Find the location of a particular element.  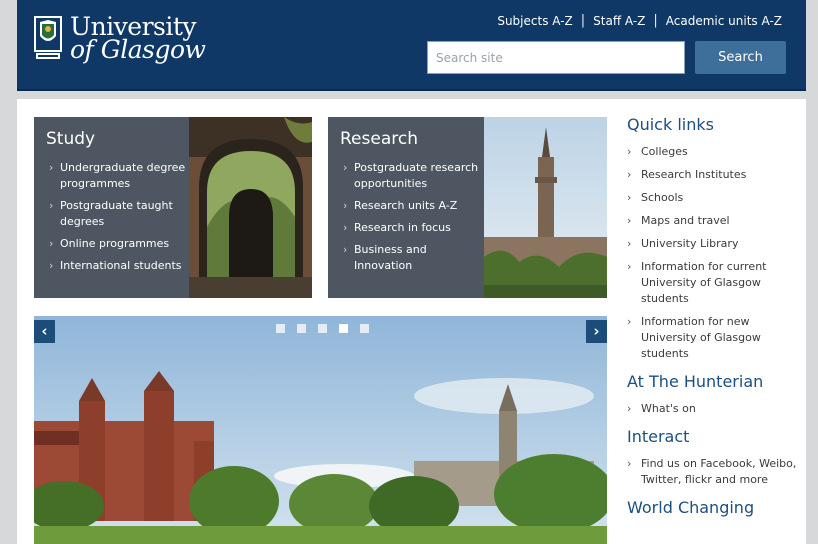

hunterian-heading: At The Hunterian is located at coordinates (695, 381).